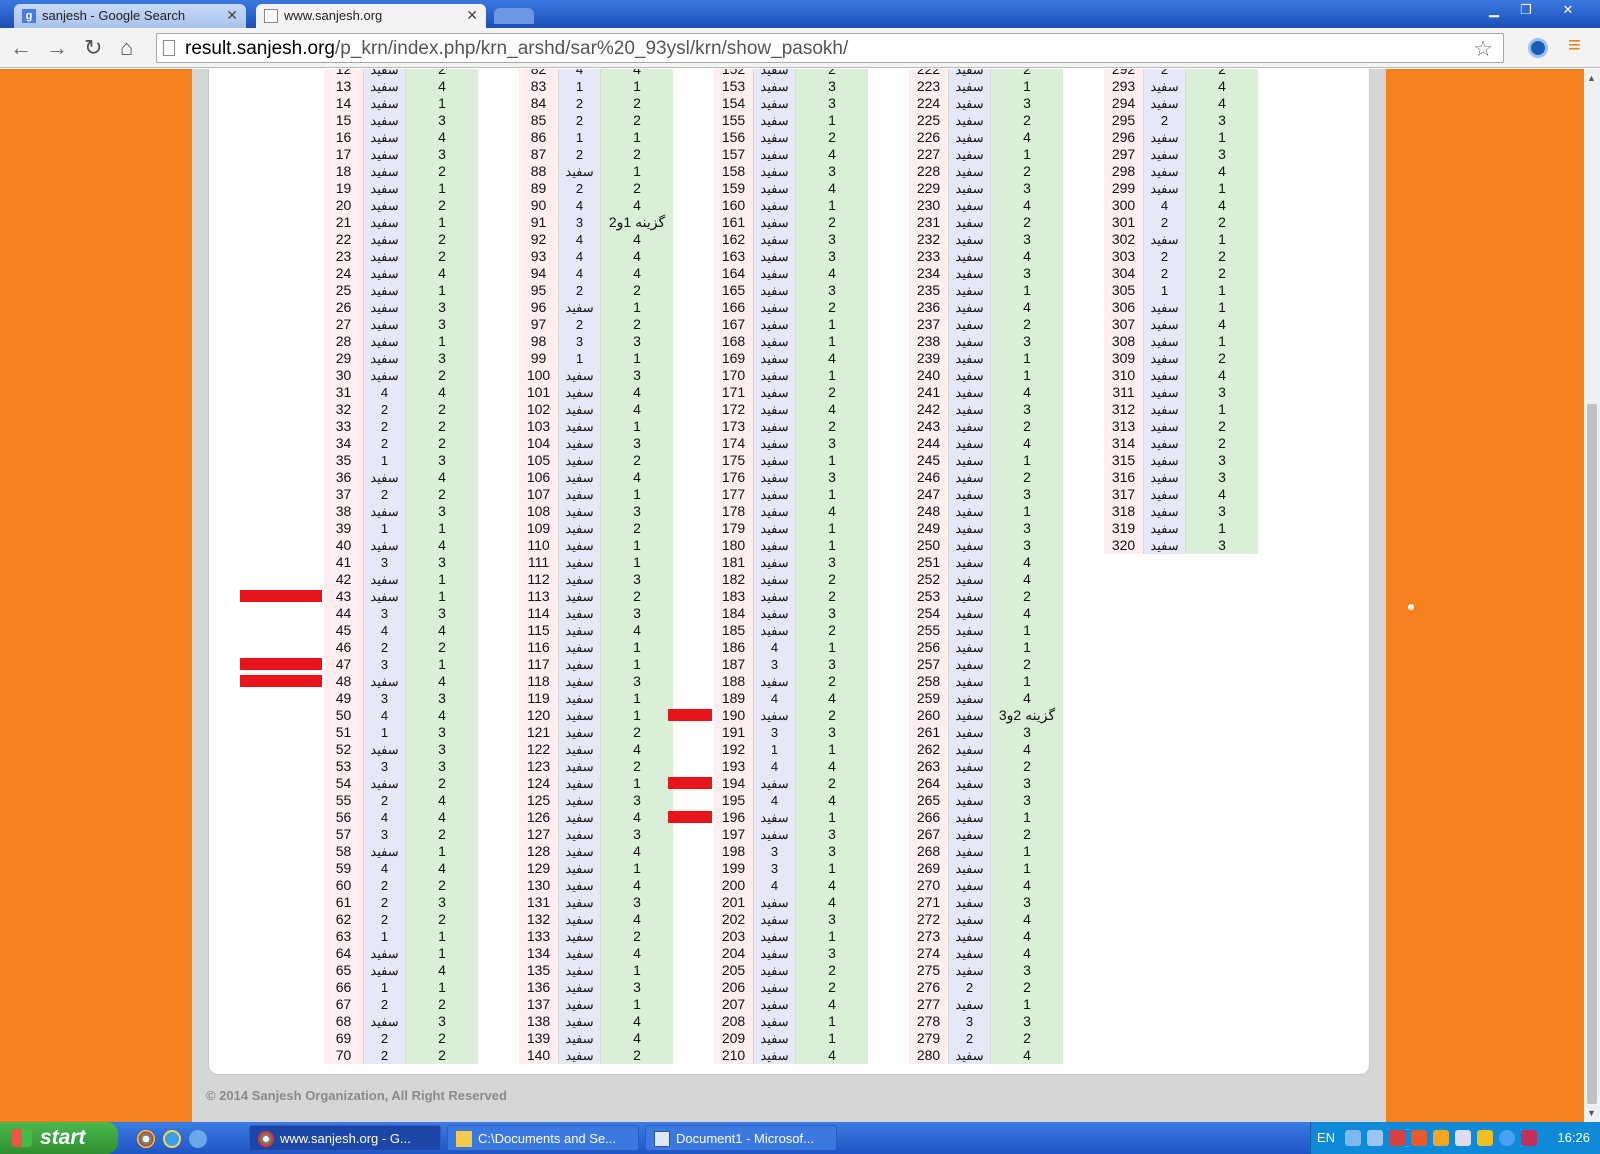  I want to click on shield-icon, so click(1419, 1138).